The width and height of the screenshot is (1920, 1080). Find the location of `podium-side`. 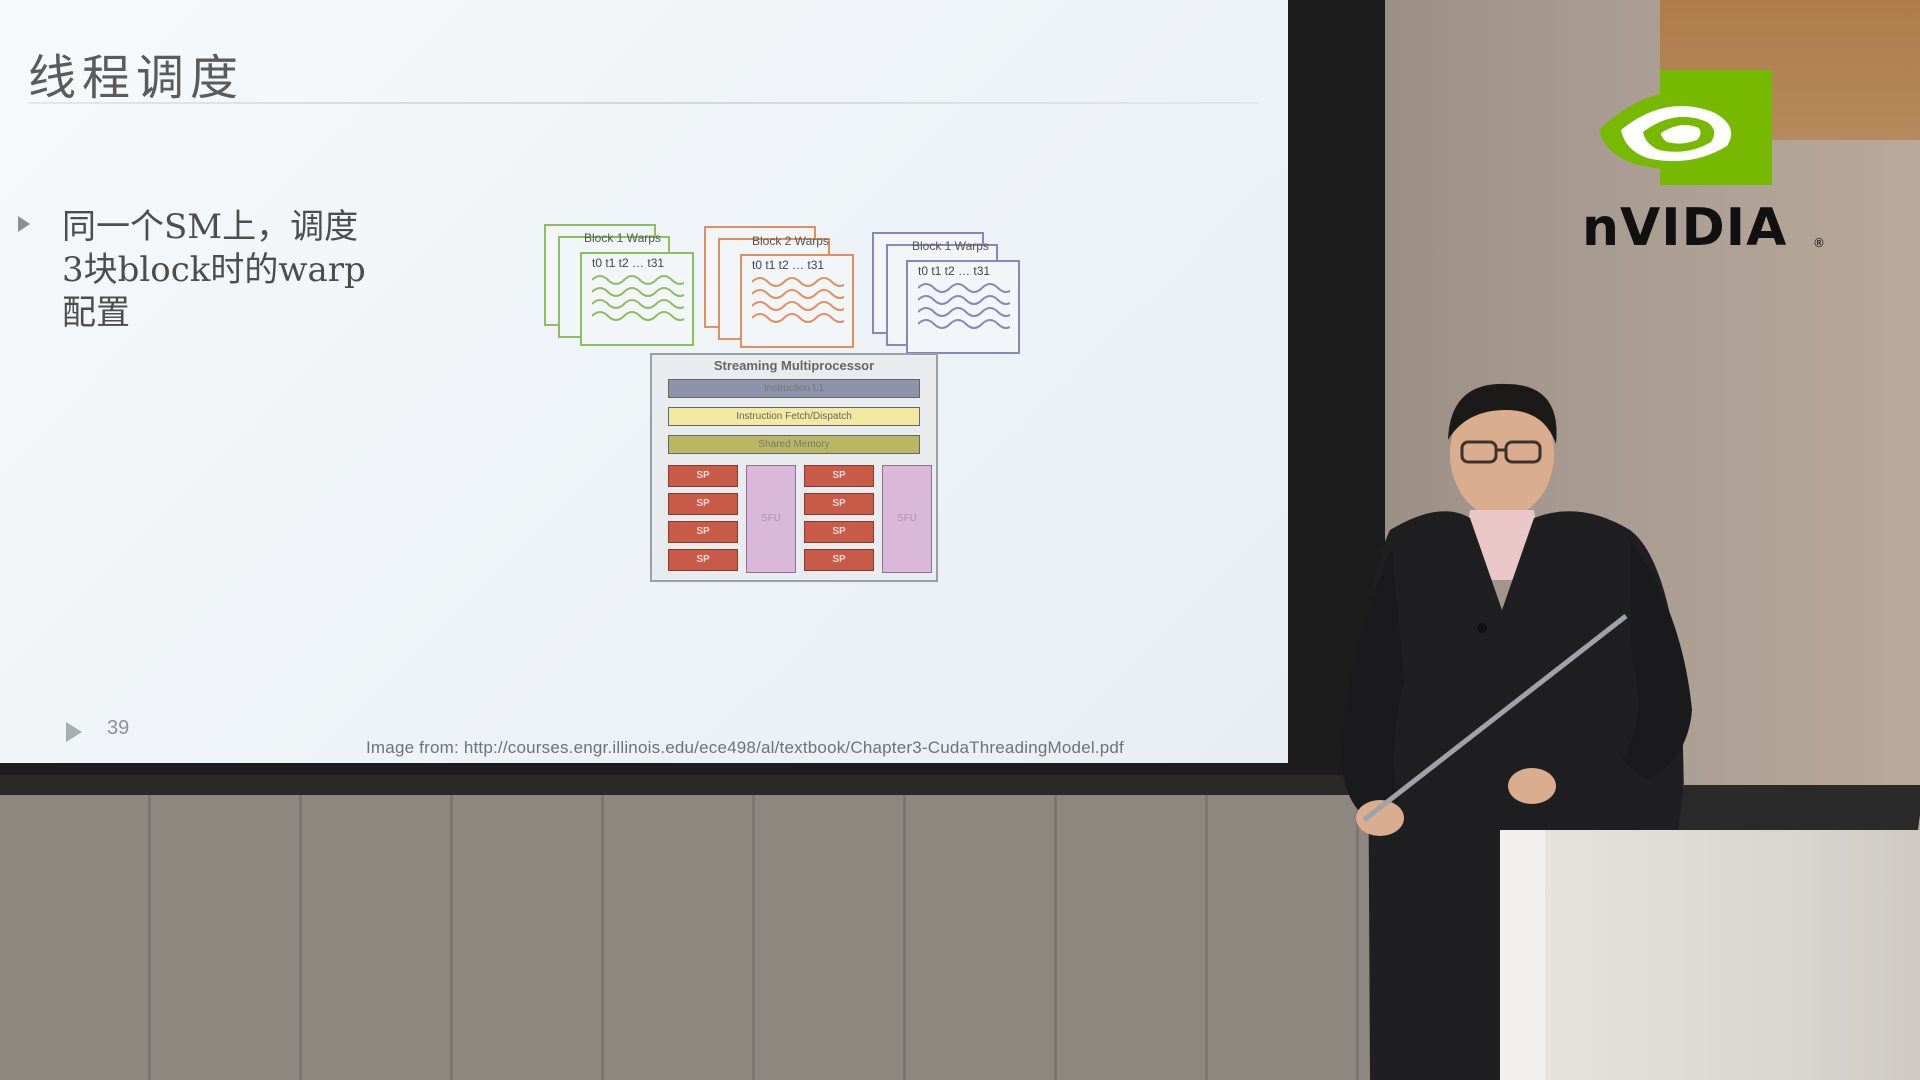

podium-side is located at coordinates (1522, 955).